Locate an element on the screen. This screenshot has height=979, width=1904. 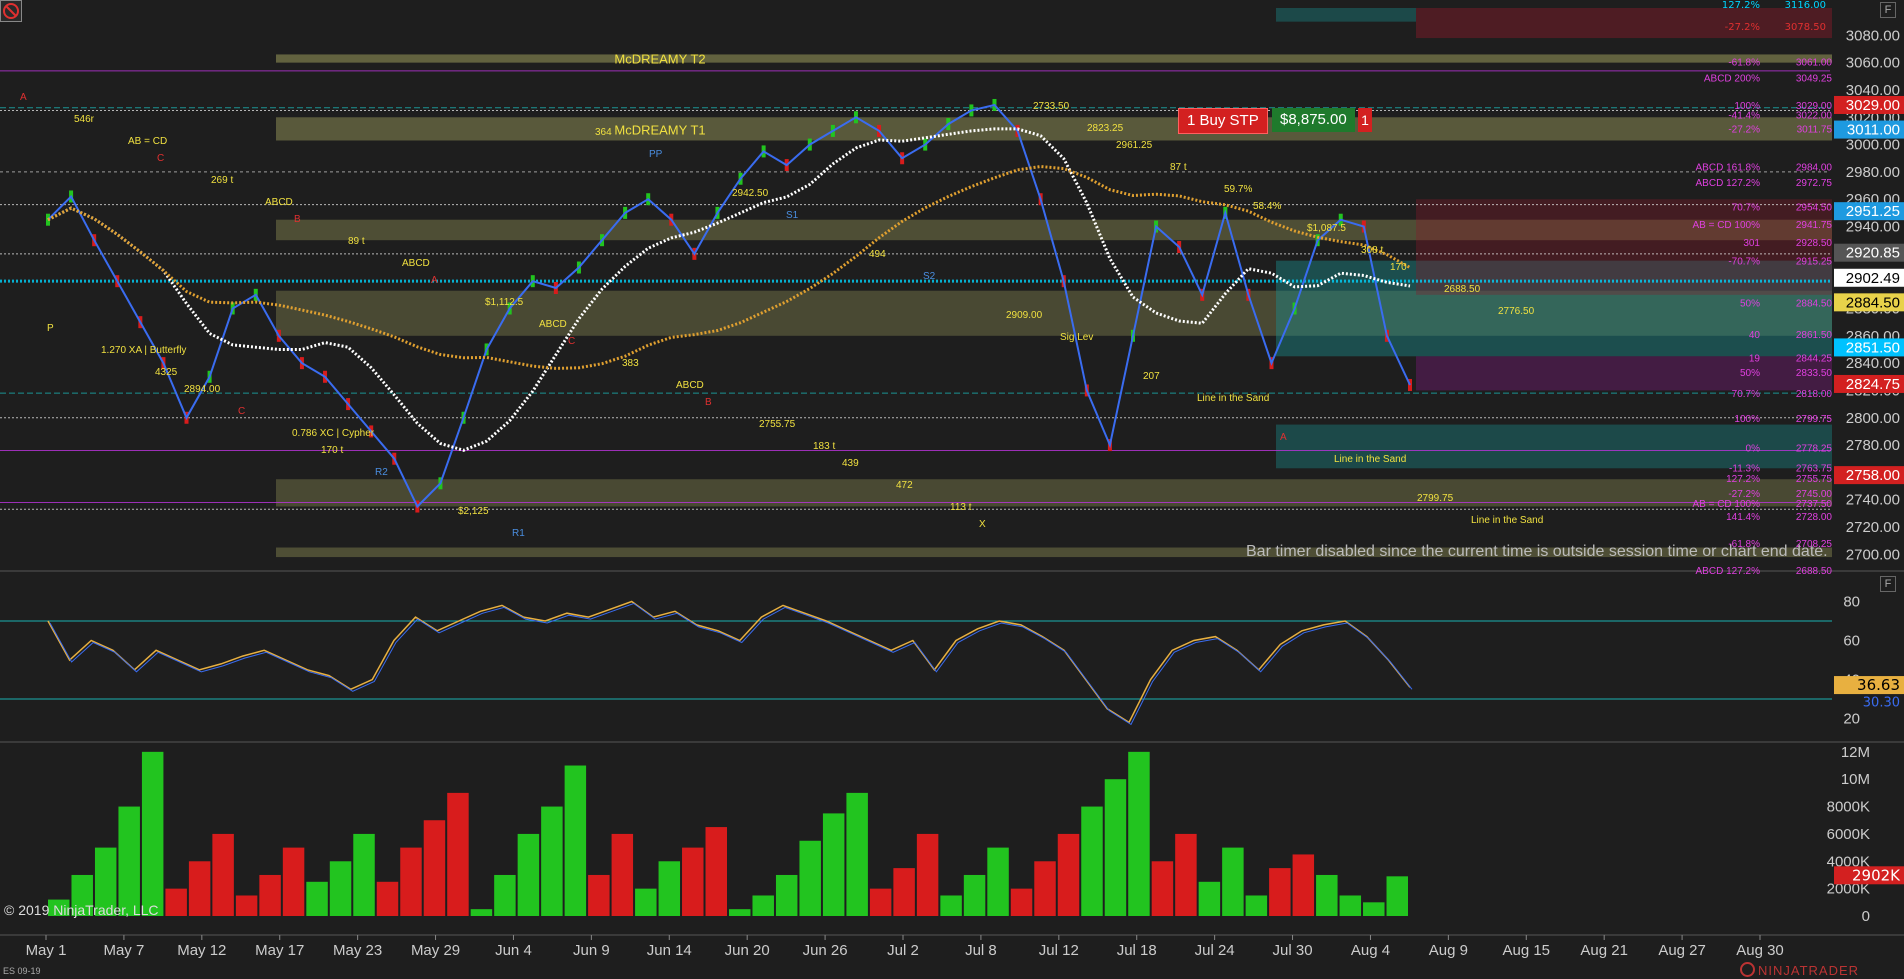
volume-axis-tick: 8000K is located at coordinates (1848, 807).